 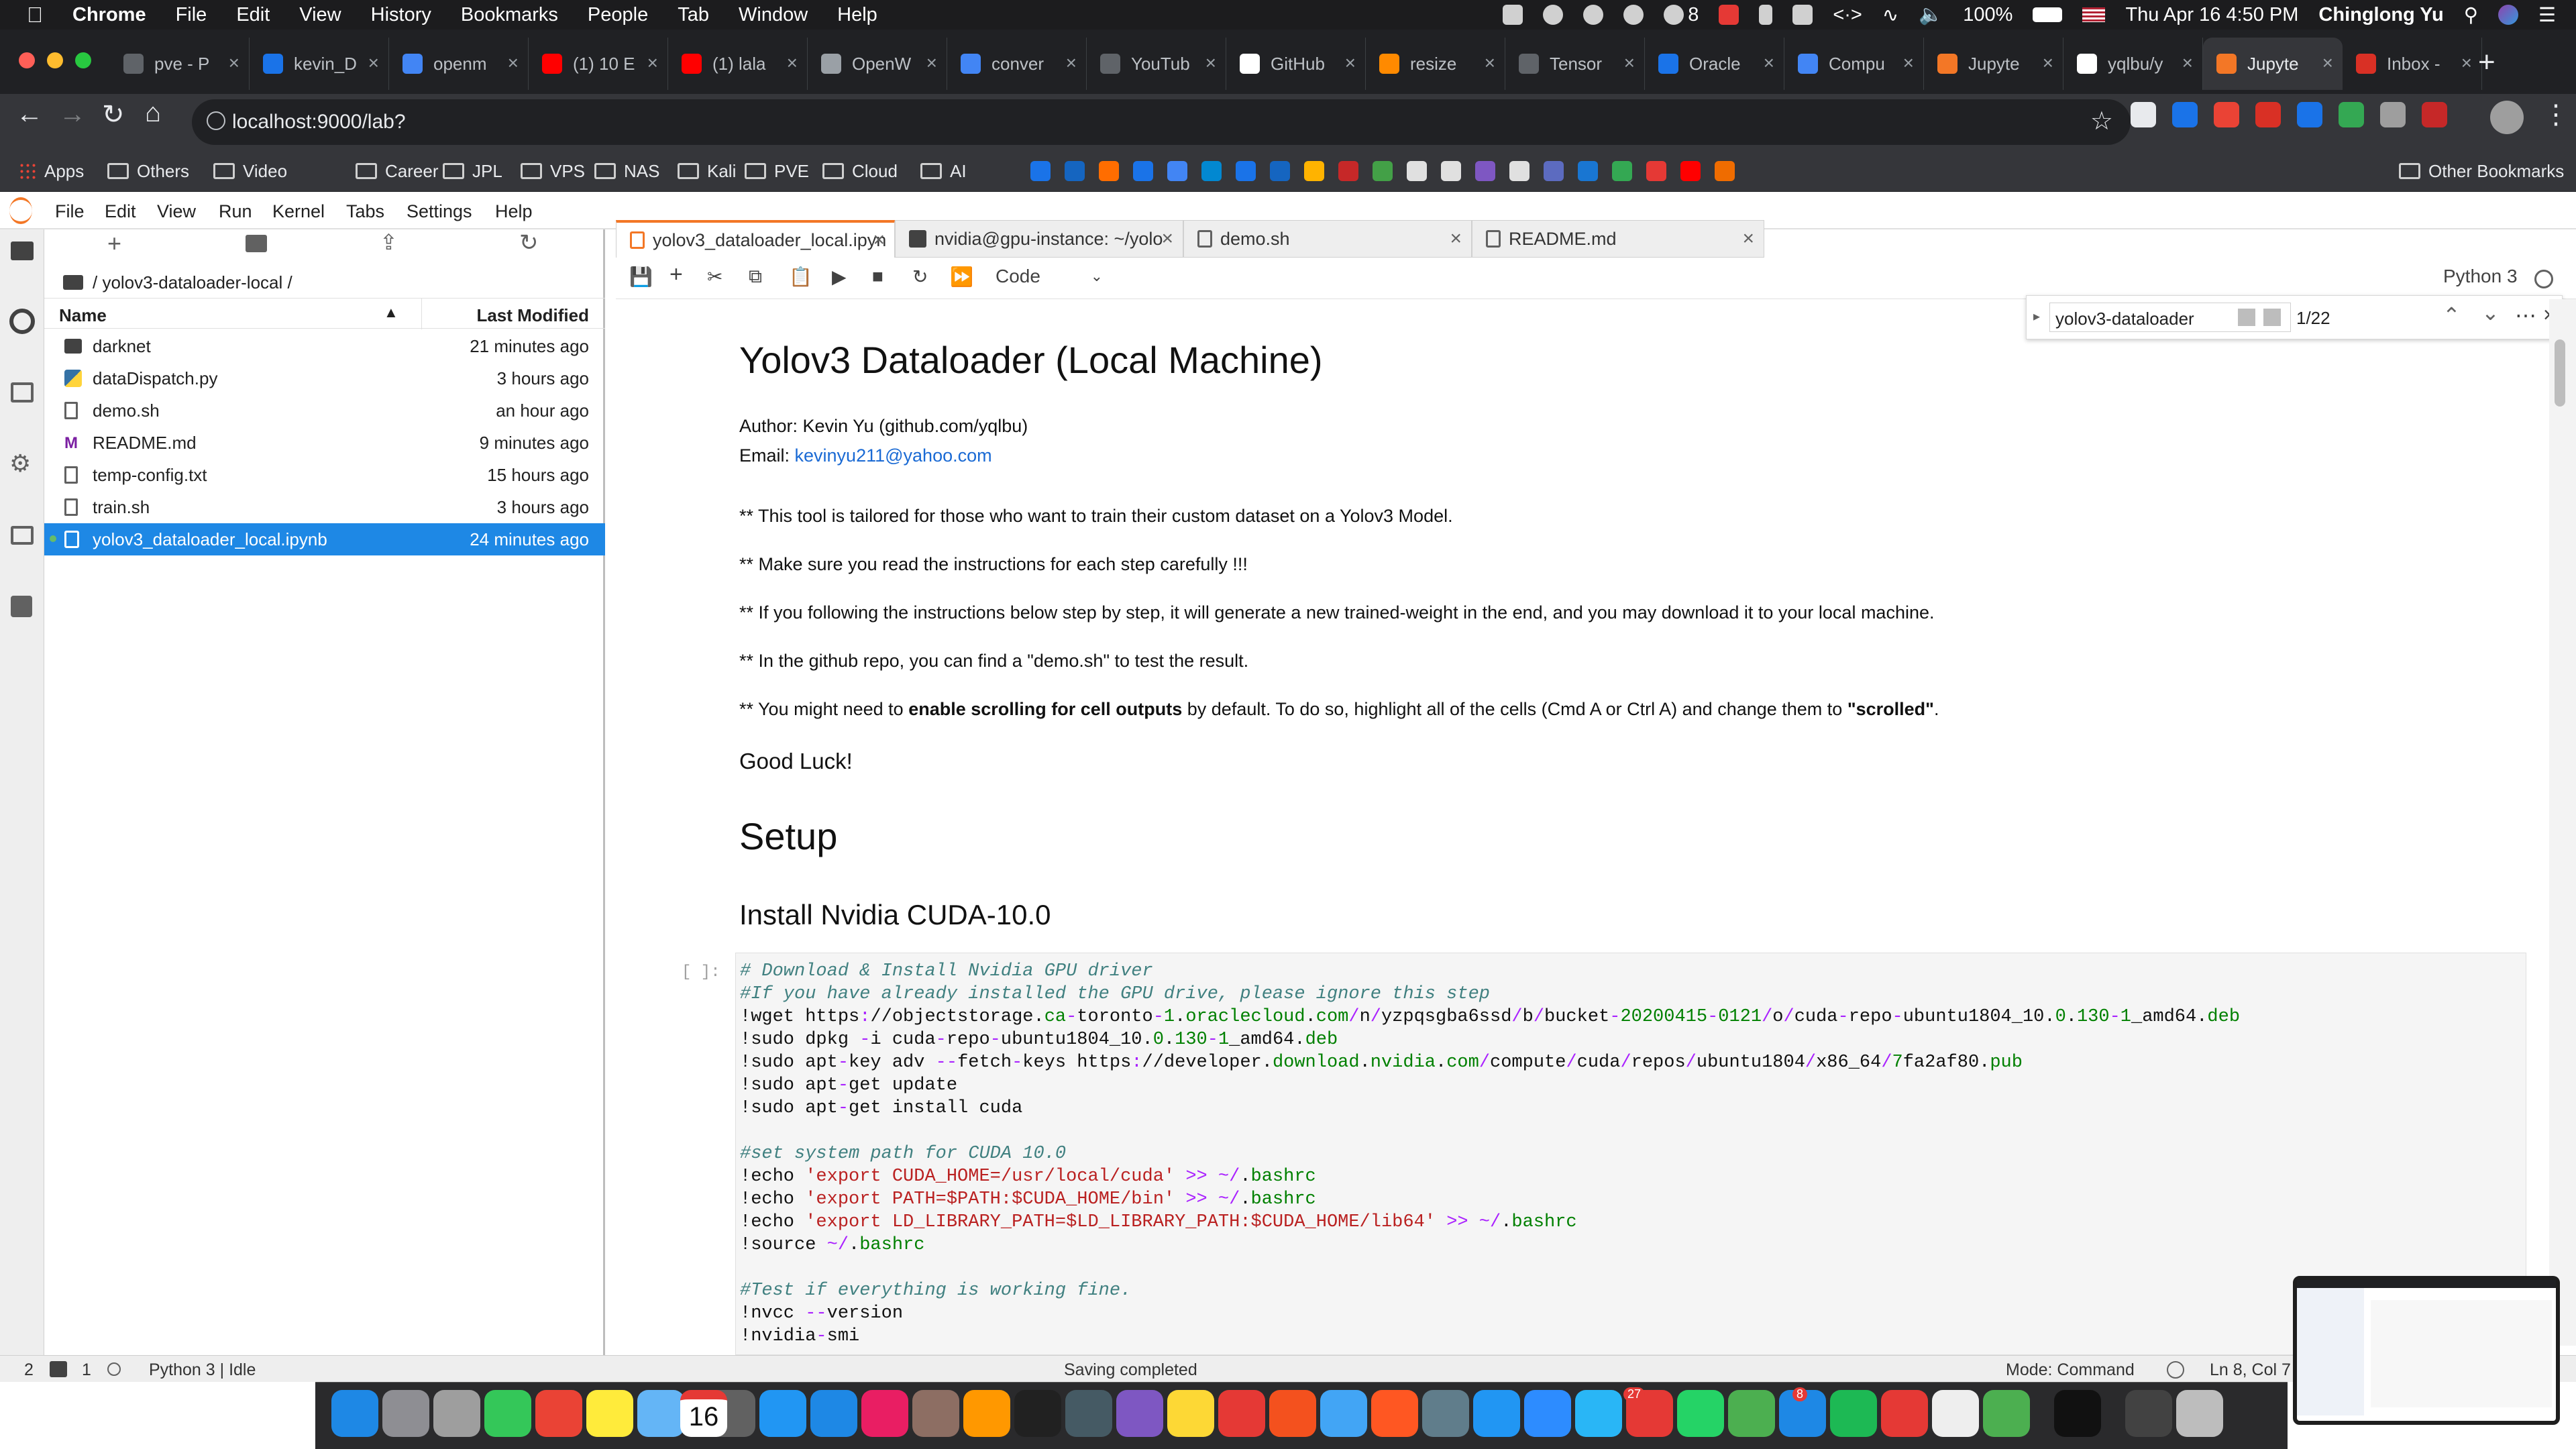 I want to click on bookmark-folder: Cloud, so click(x=860, y=171).